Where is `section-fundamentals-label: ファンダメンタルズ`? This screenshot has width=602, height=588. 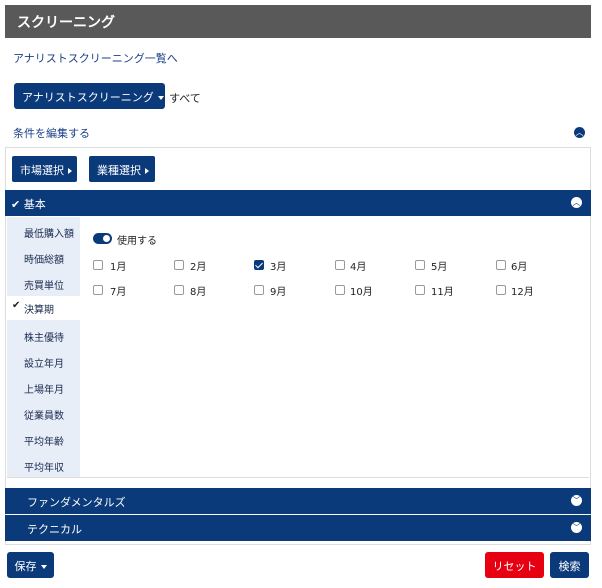
section-fundamentals-label: ファンダメンタルズ is located at coordinates (76, 502).